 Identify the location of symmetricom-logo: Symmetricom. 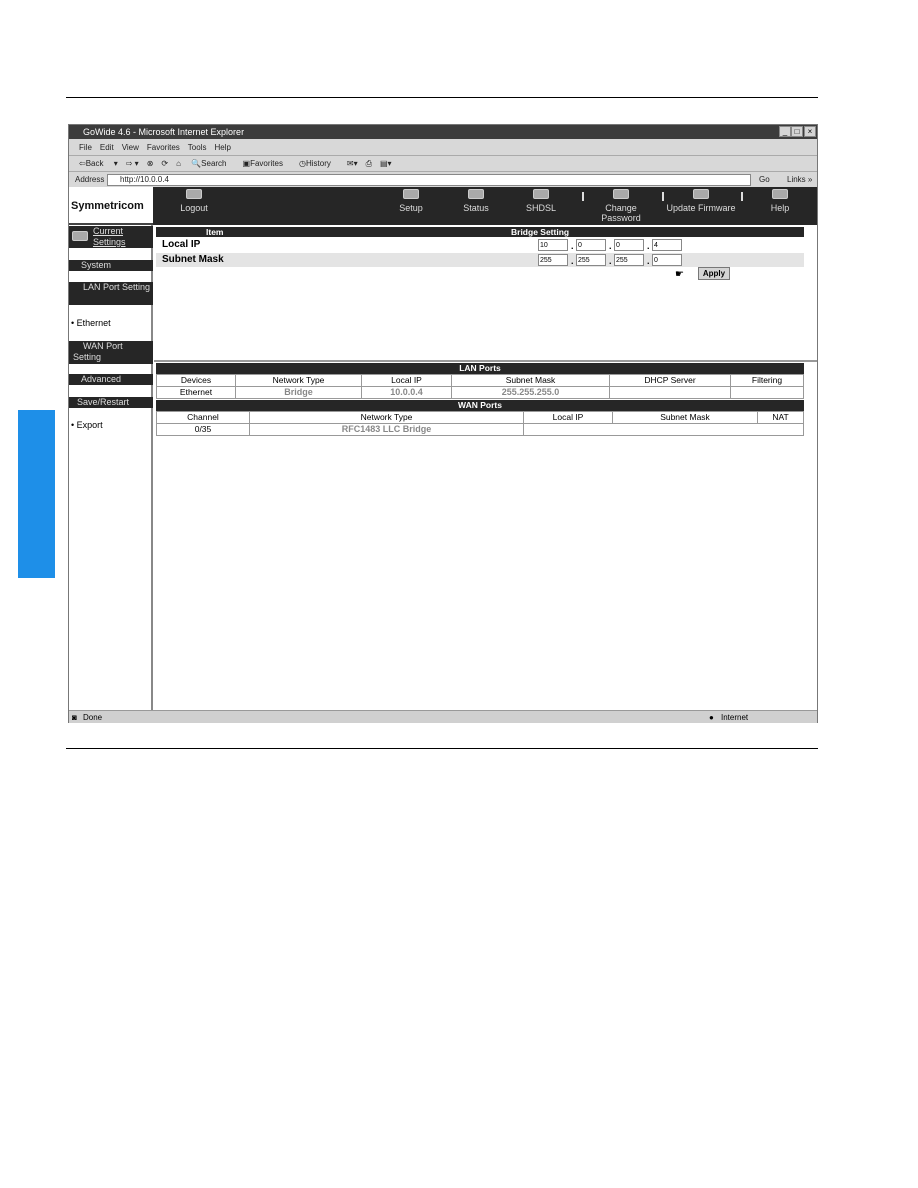
(111, 206).